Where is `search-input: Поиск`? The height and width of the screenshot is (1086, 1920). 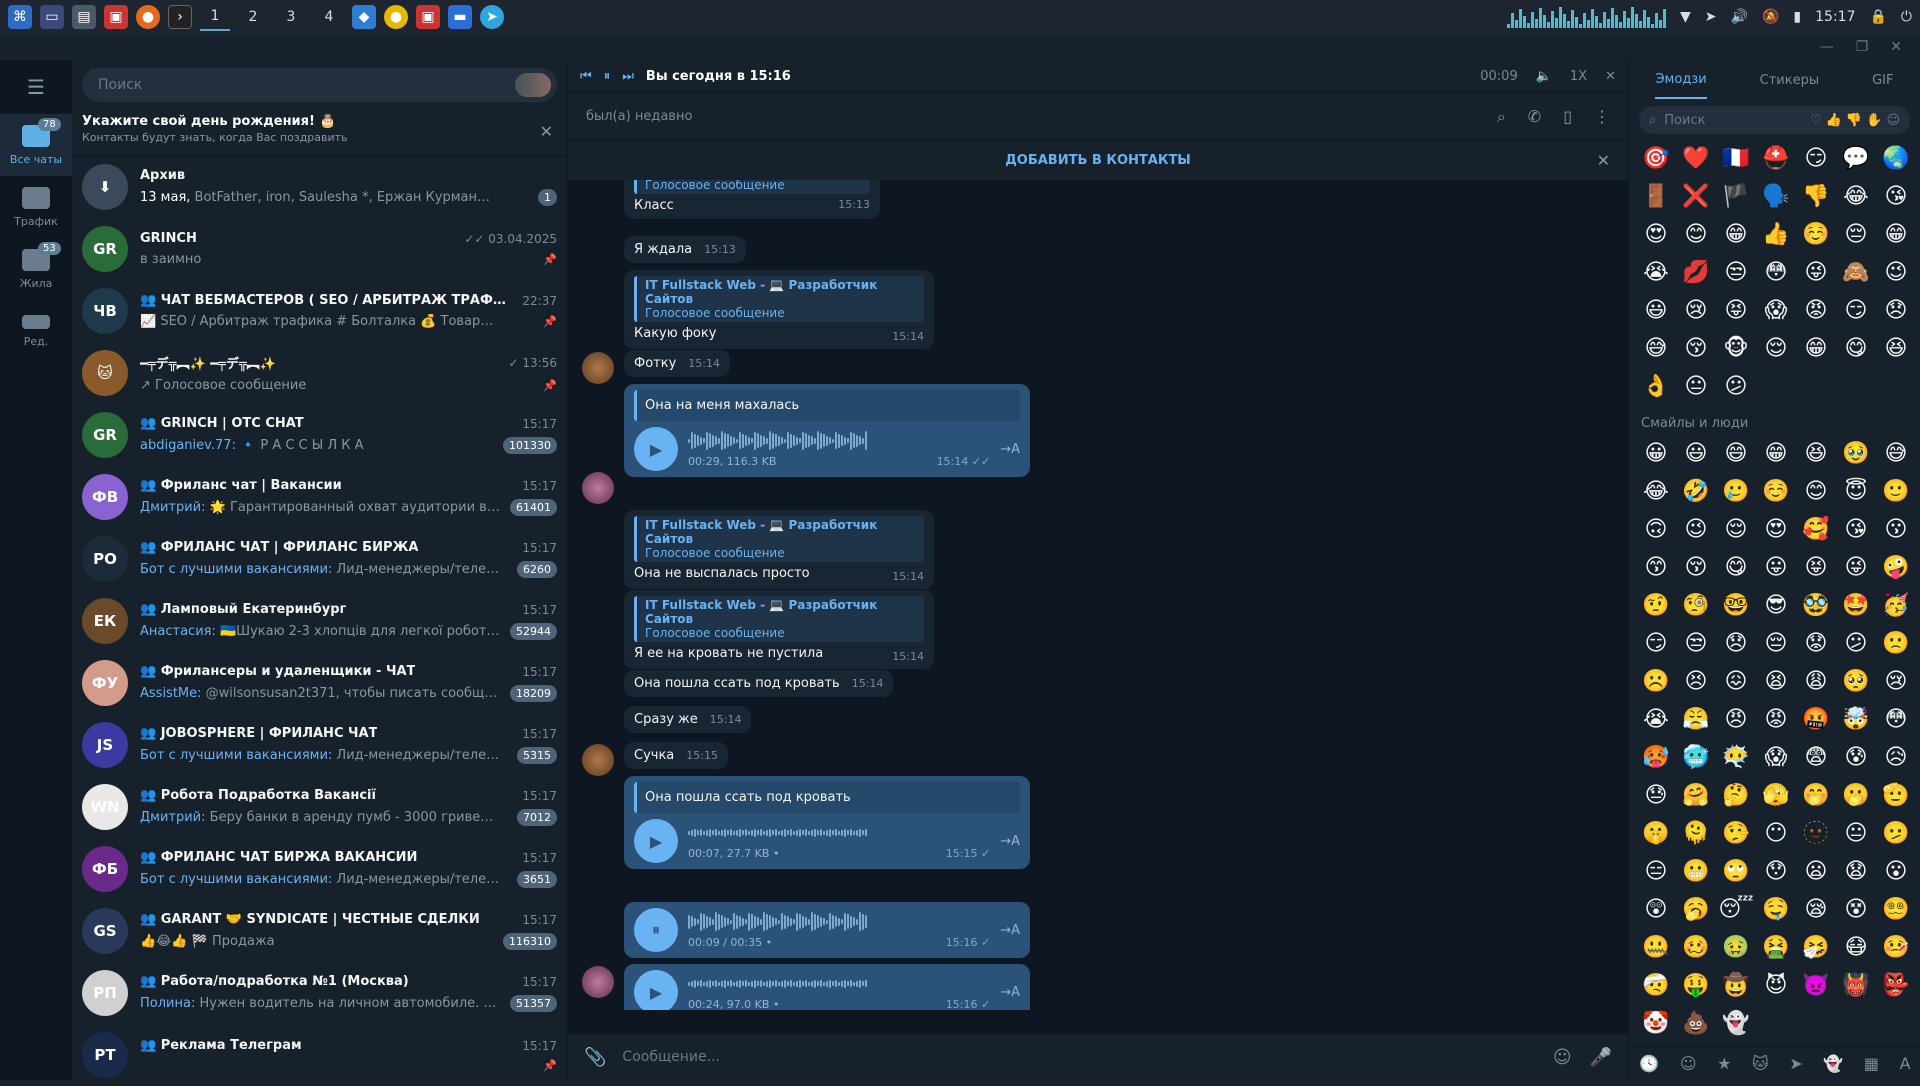
search-input: Поиск is located at coordinates (319, 85).